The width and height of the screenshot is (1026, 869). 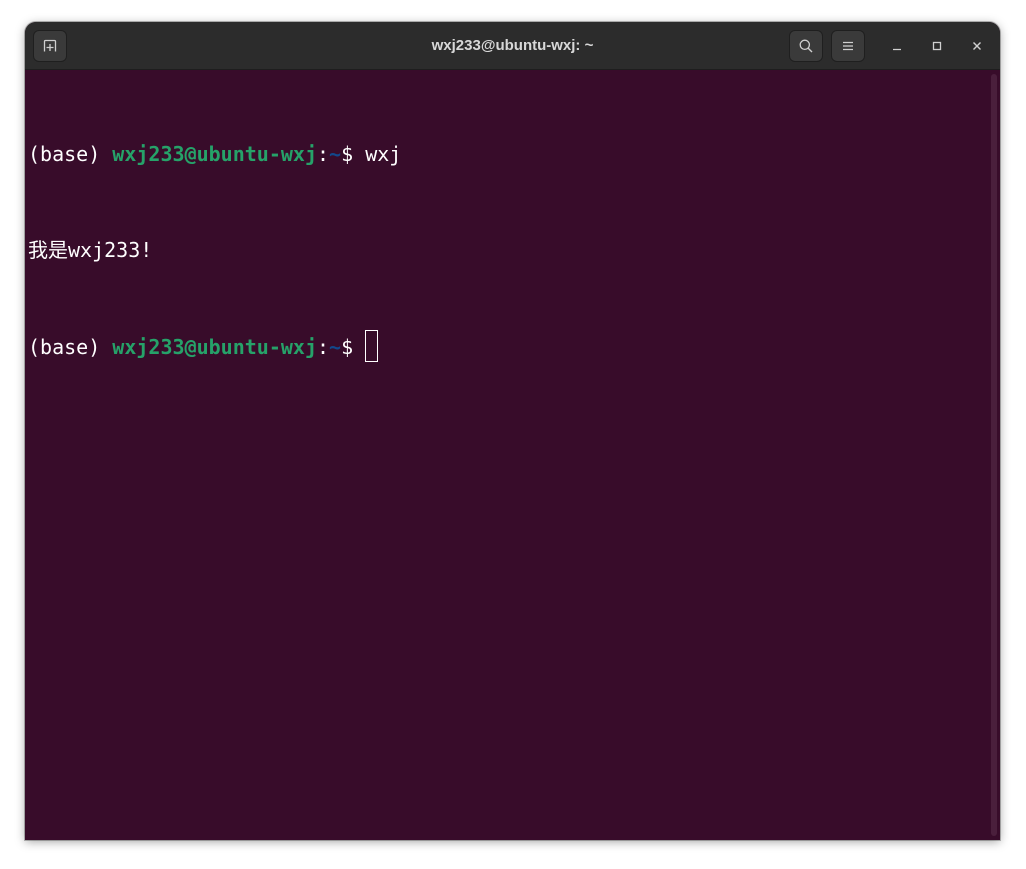 I want to click on output-line: 我是wxj233!, so click(x=214, y=250).